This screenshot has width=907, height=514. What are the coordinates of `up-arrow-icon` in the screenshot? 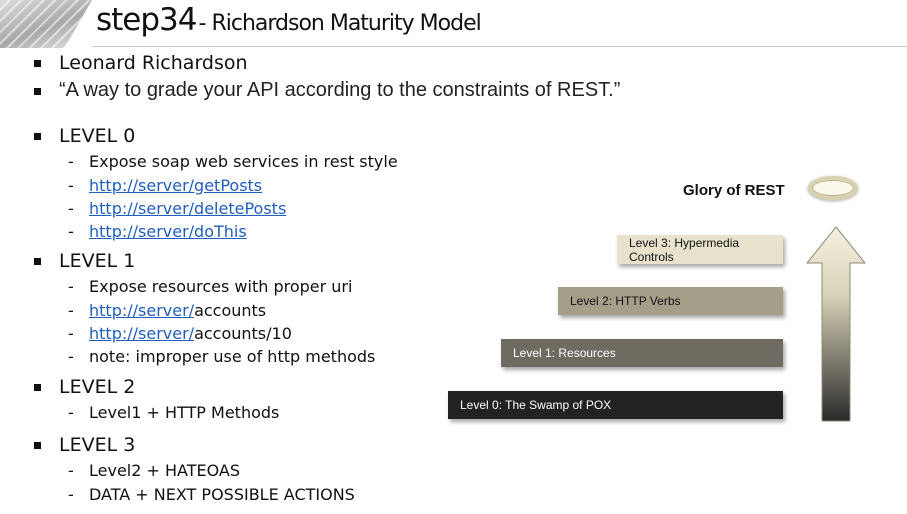 It's located at (836, 324).